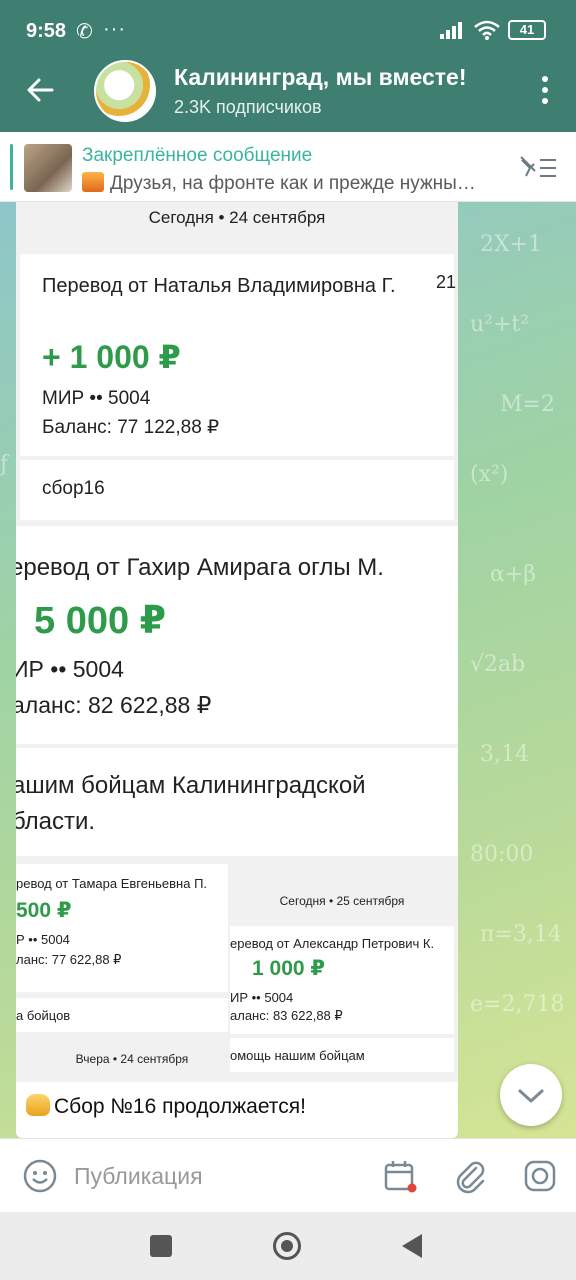  Describe the element at coordinates (46, 31) in the screenshot. I see `status-time: 9:58` at that location.